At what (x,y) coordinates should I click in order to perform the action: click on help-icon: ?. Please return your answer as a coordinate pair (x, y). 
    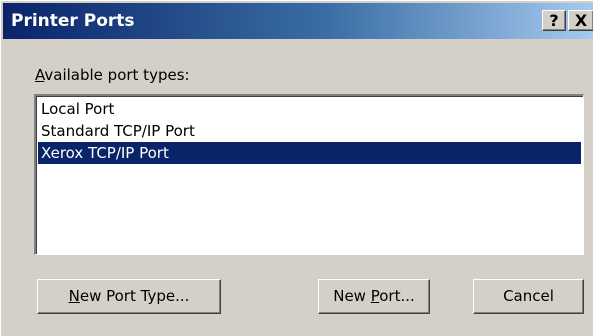
    Looking at the image, I should click on (554, 20).